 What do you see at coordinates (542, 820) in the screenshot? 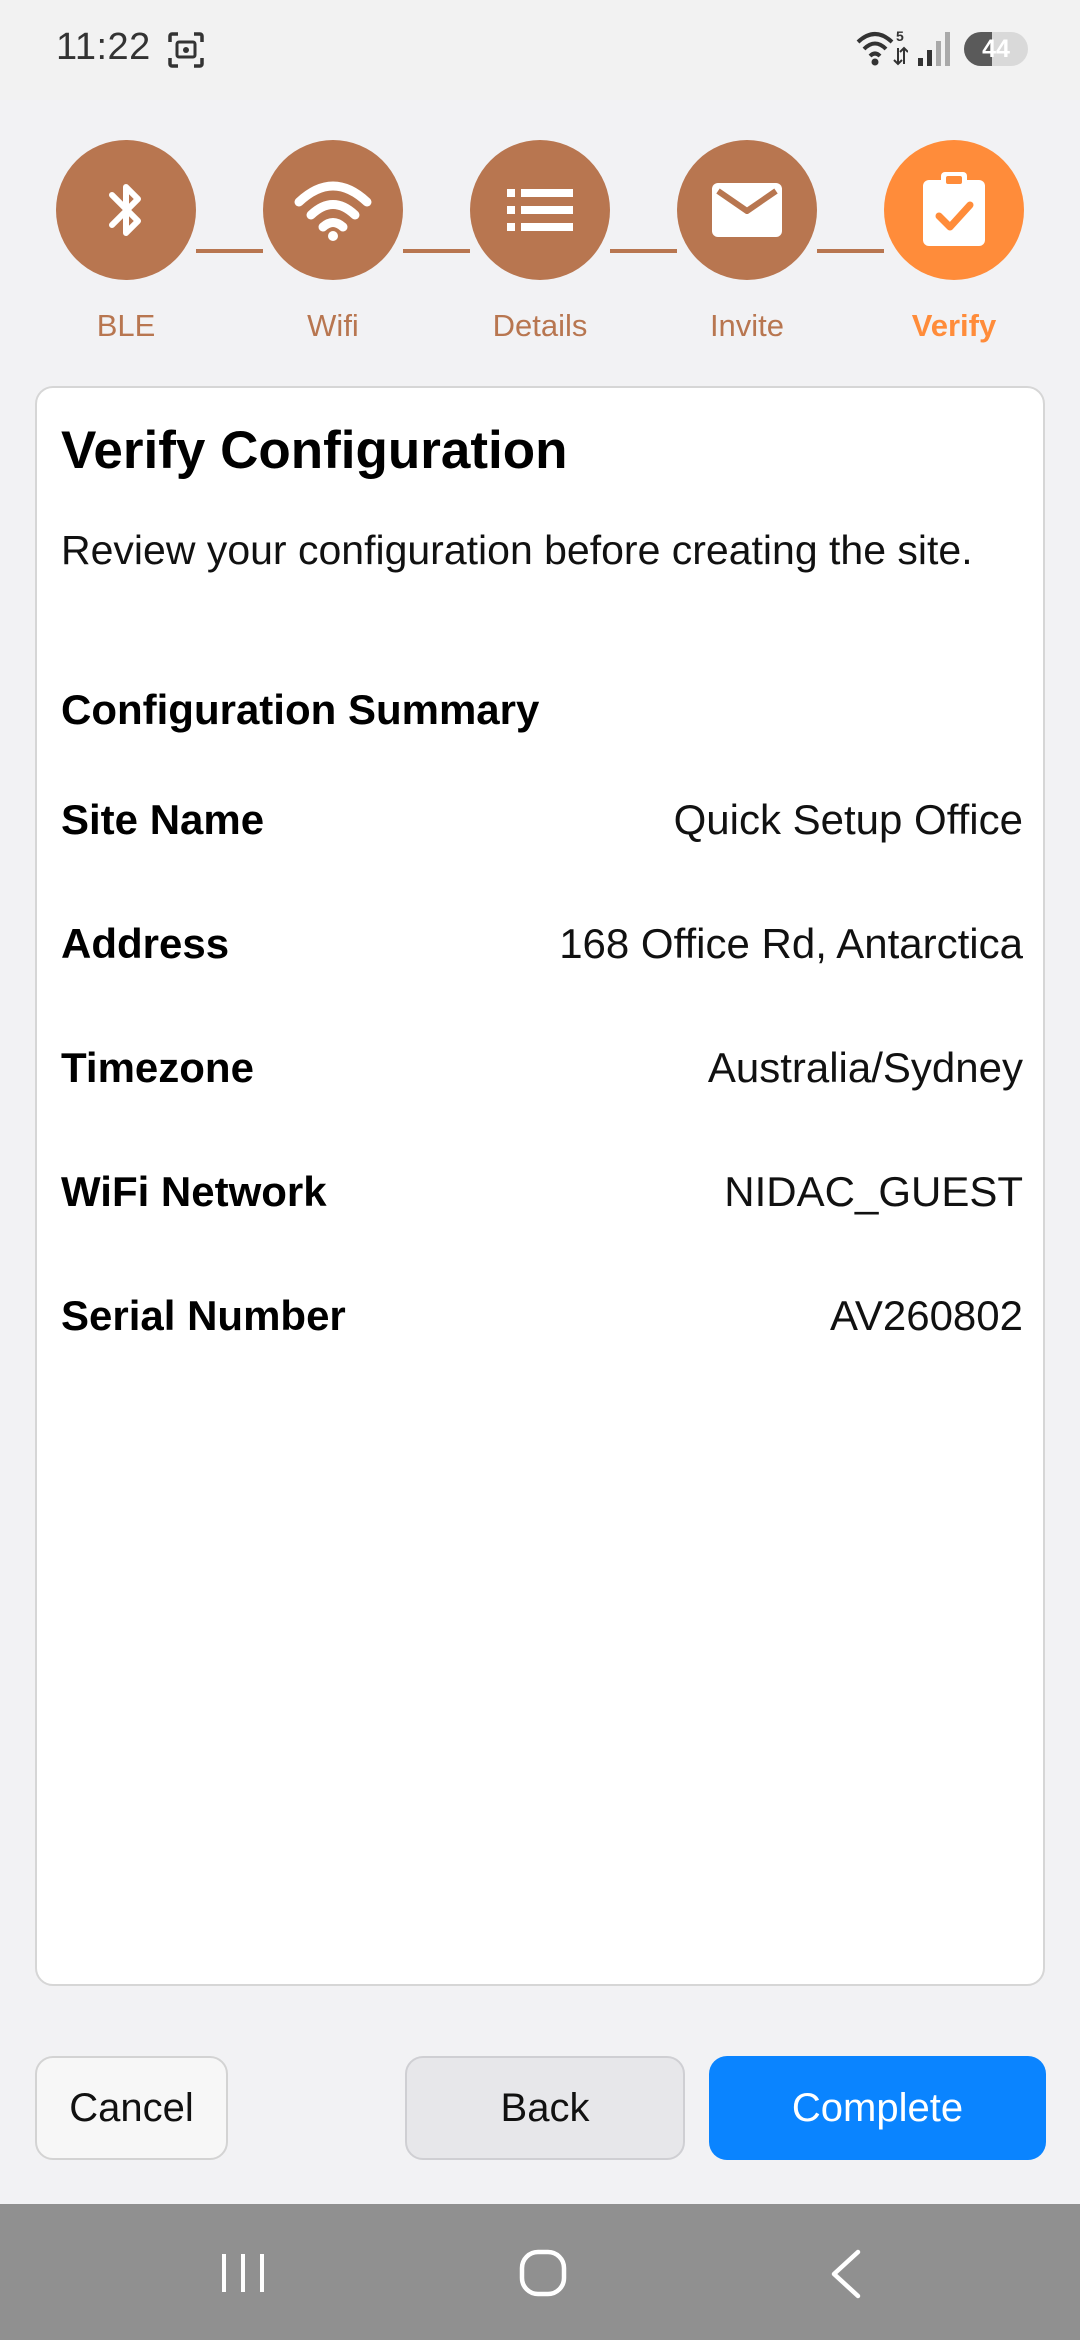
I see `summary-row-site-name: Site Name Quick Setup Office` at bounding box center [542, 820].